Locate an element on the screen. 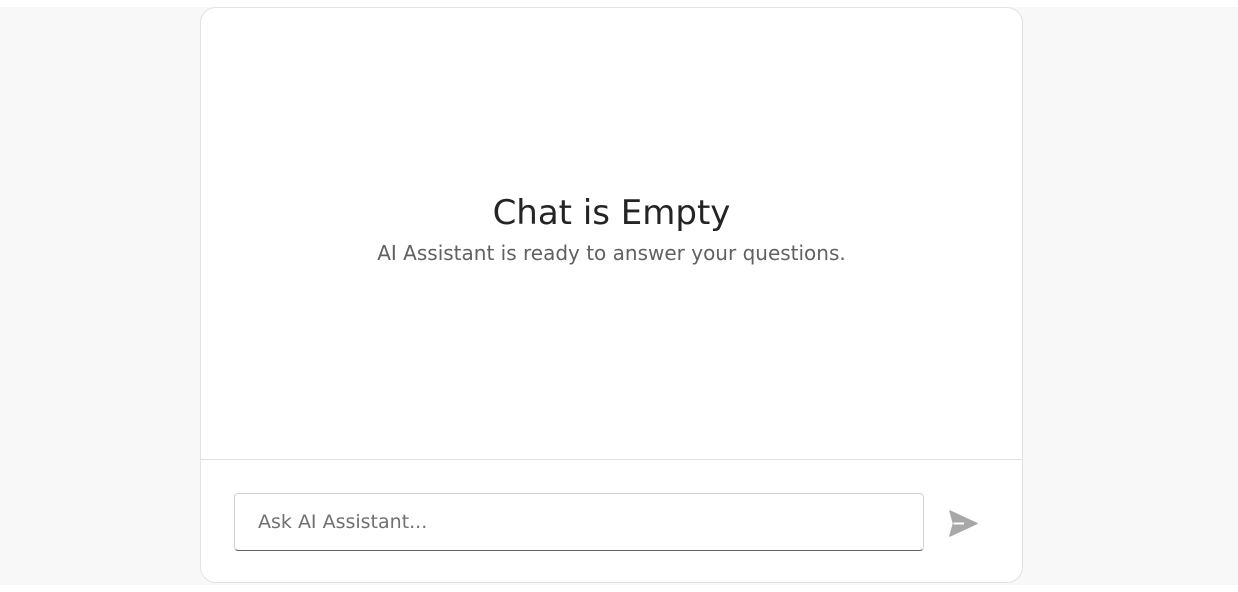 Image resolution: width=1238 pixels, height=592 pixels. chat-input is located at coordinates (579, 522).